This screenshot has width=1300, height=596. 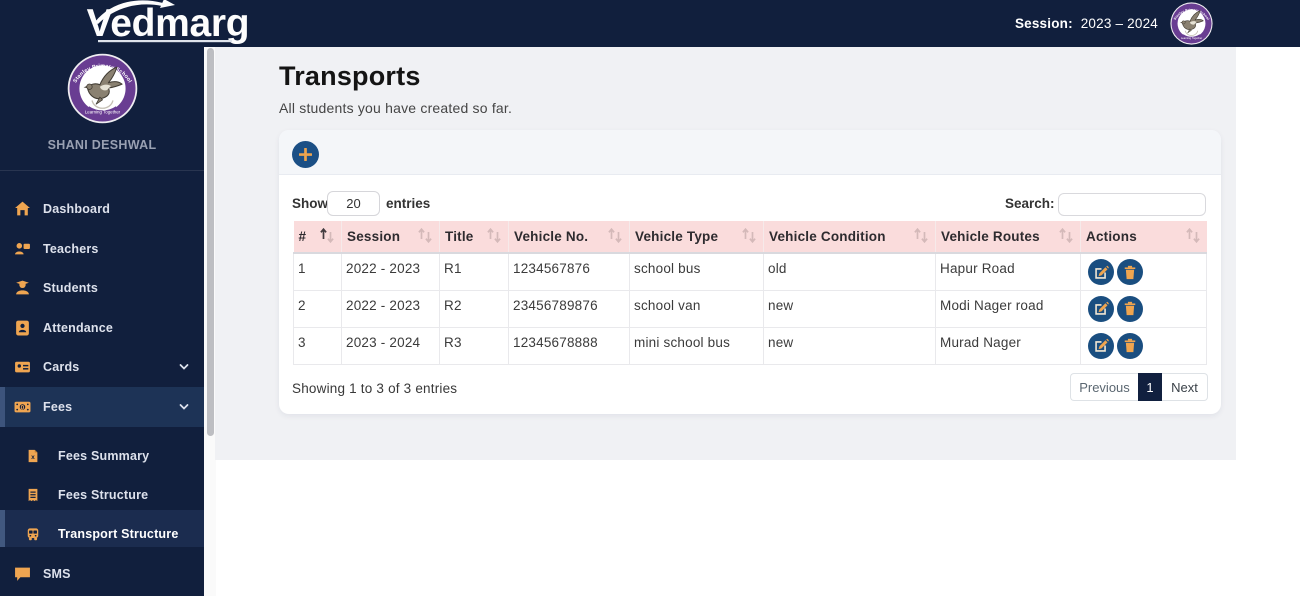 What do you see at coordinates (23, 407) in the screenshot?
I see `svg-text: 0` at bounding box center [23, 407].